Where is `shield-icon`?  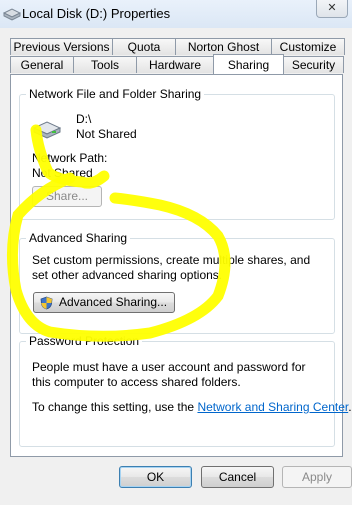 shield-icon is located at coordinates (46, 303).